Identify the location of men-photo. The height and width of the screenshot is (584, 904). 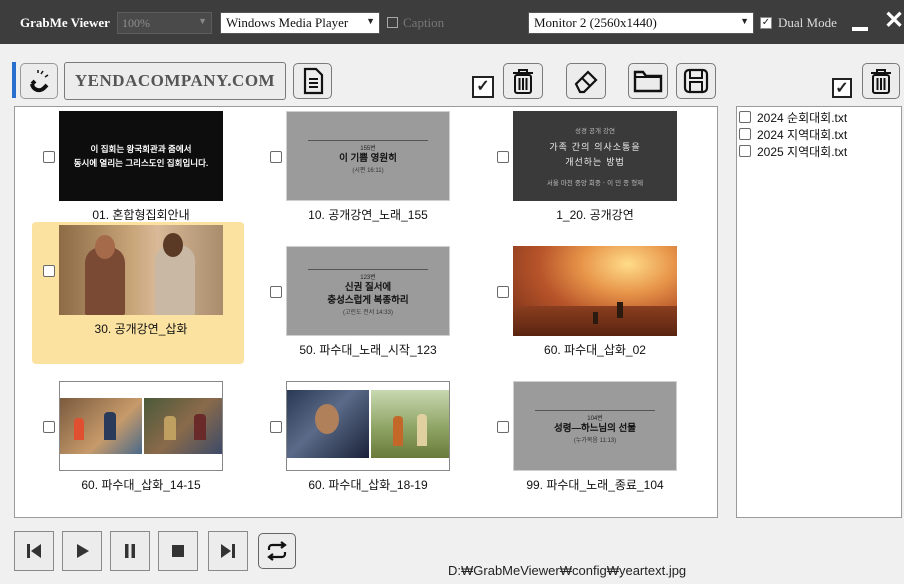
(368, 426).